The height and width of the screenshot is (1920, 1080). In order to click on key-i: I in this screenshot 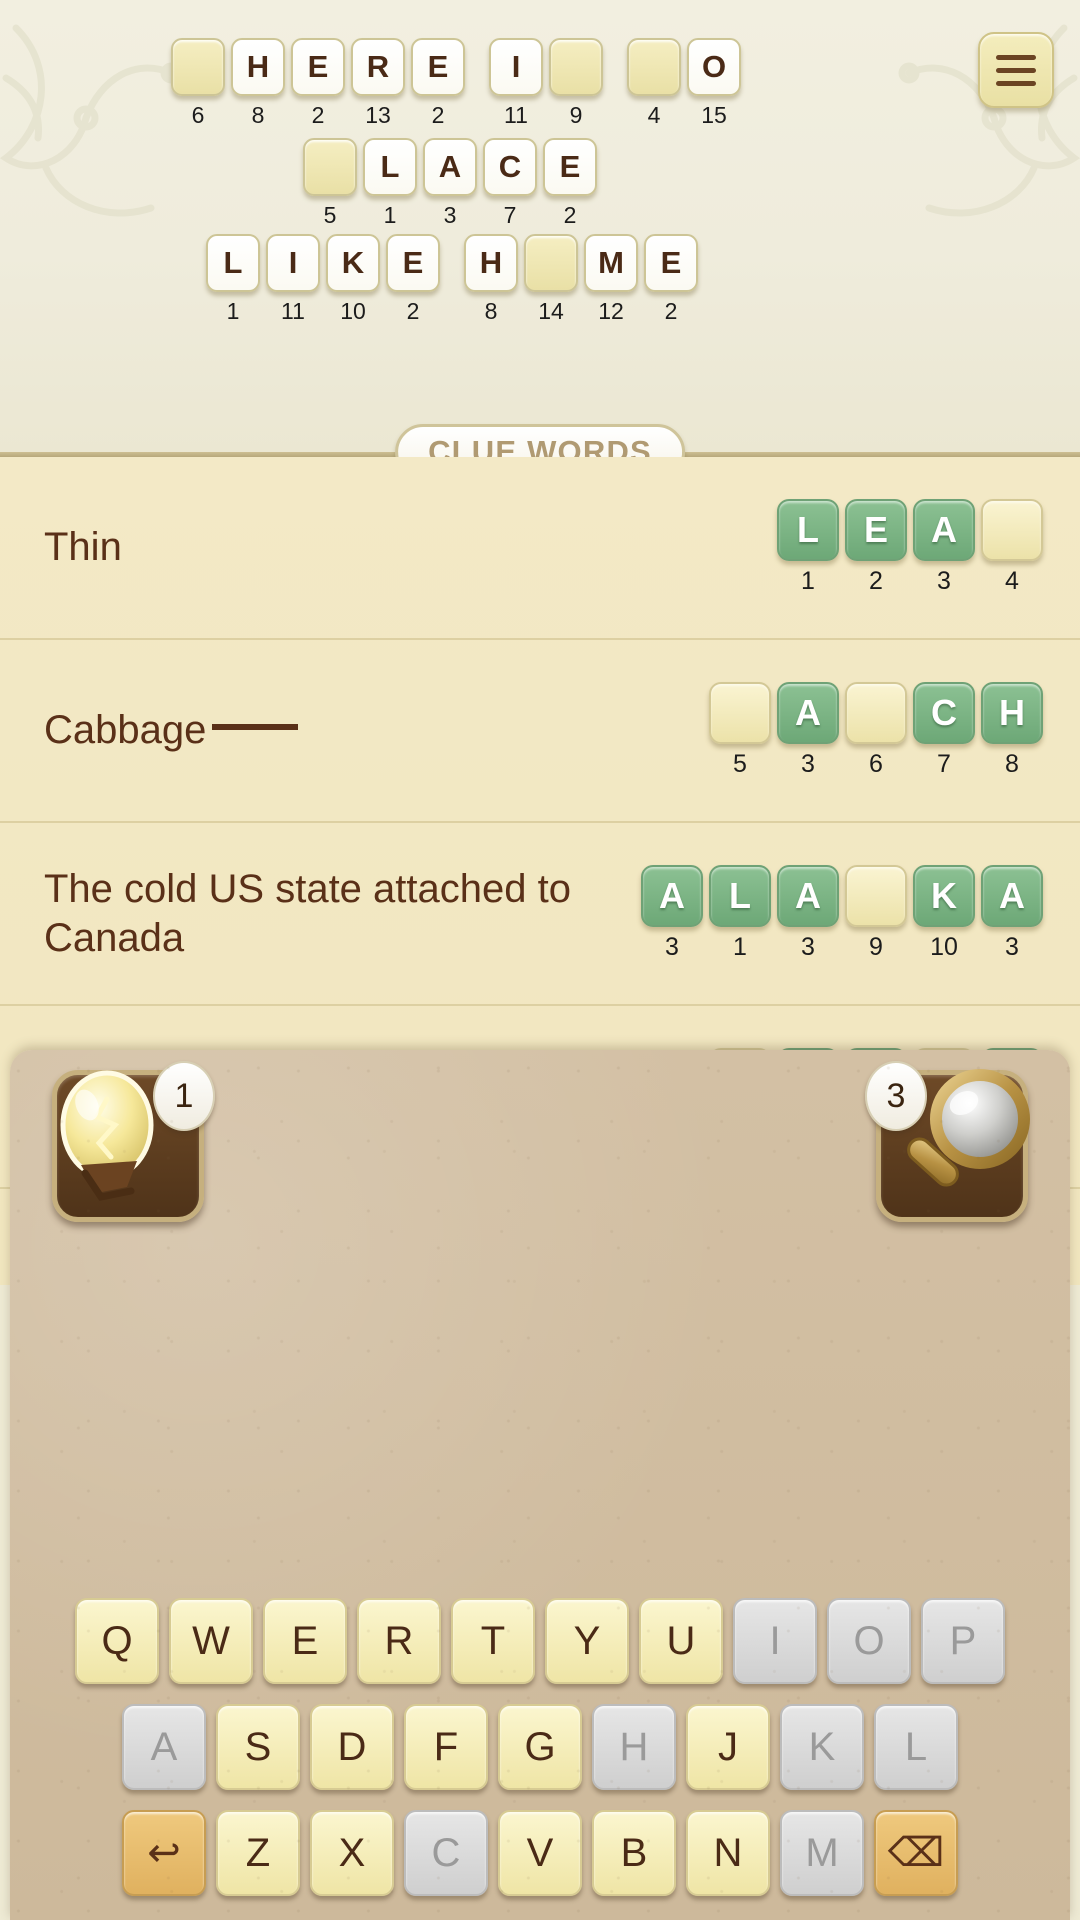, I will do `click(775, 1641)`.